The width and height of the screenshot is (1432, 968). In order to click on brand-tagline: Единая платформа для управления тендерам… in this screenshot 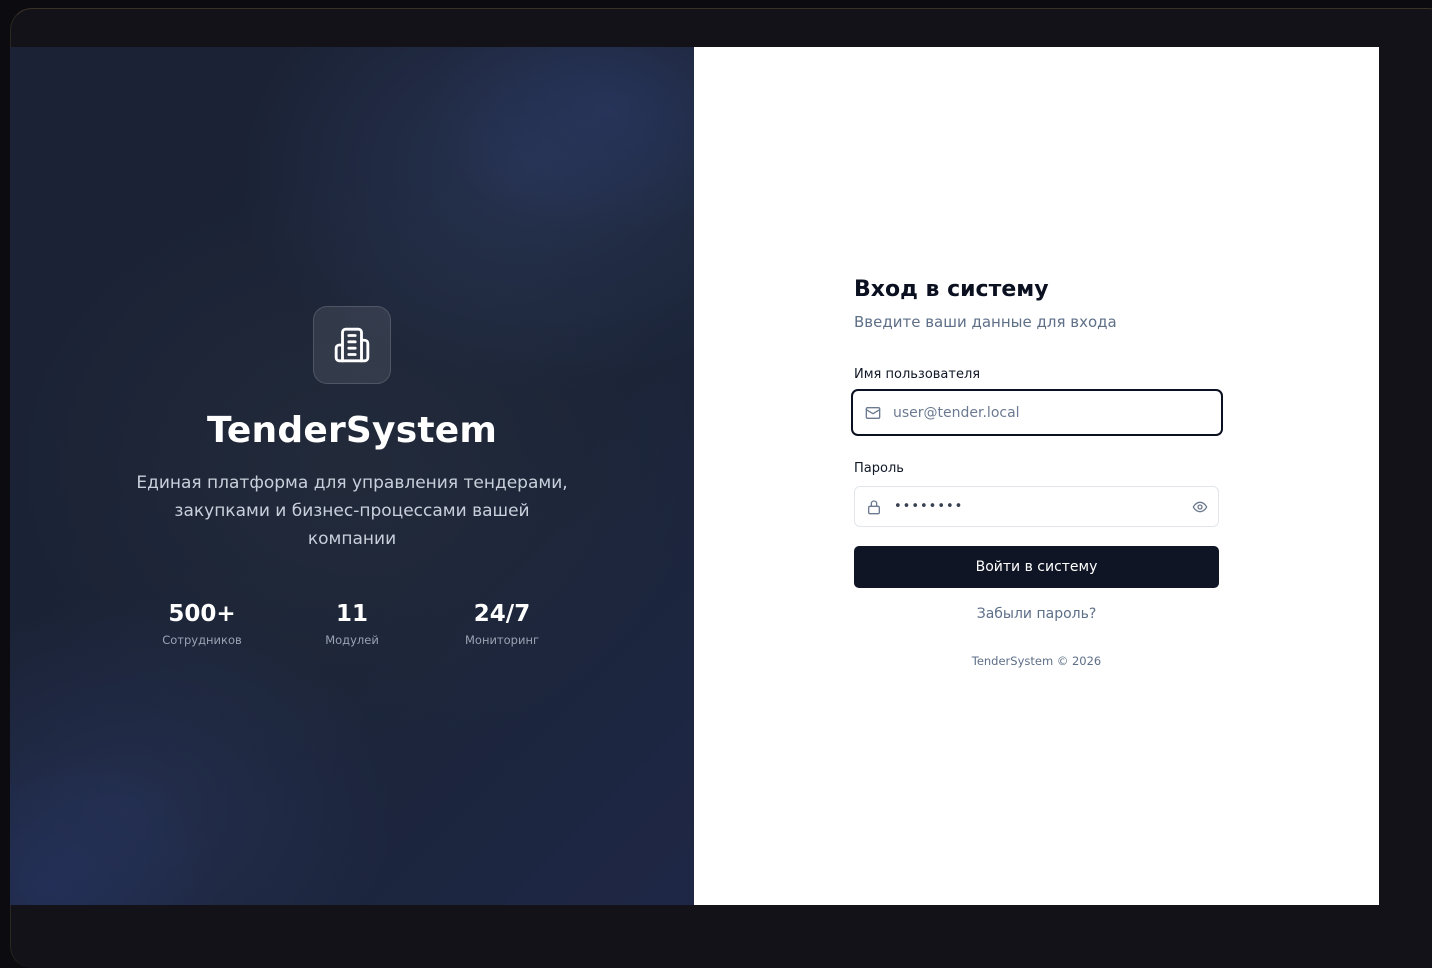, I will do `click(352, 511)`.